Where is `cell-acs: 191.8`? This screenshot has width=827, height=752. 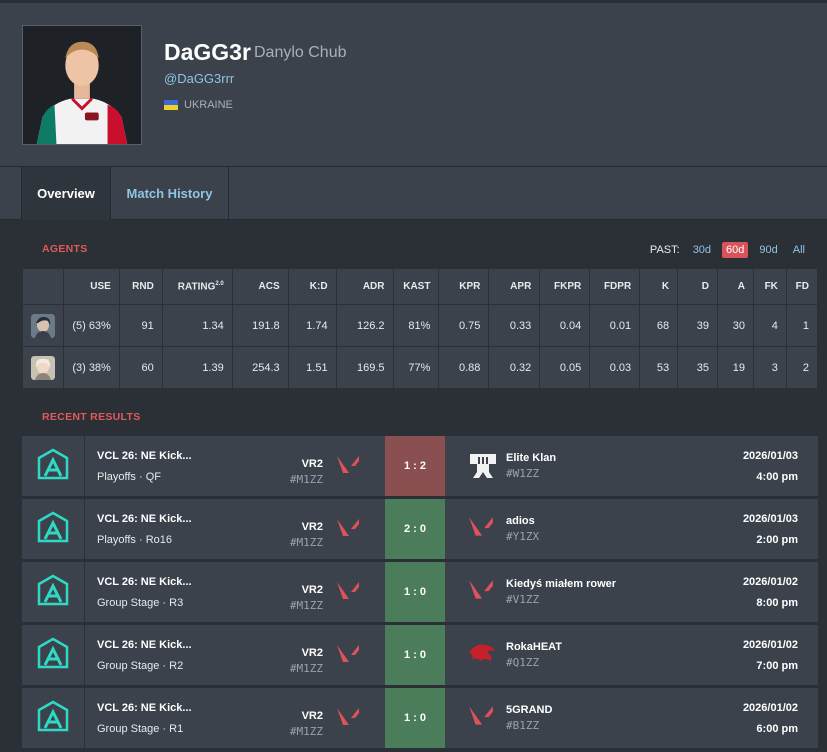
cell-acs: 191.8 is located at coordinates (260, 325).